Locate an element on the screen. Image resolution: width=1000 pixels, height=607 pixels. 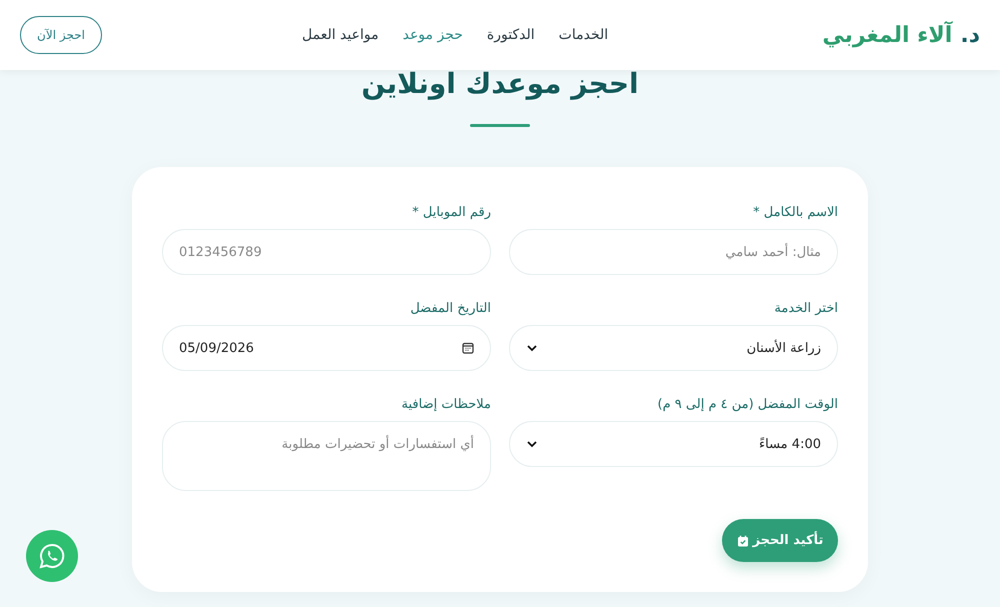
nav-link: الخدمات is located at coordinates (583, 35).